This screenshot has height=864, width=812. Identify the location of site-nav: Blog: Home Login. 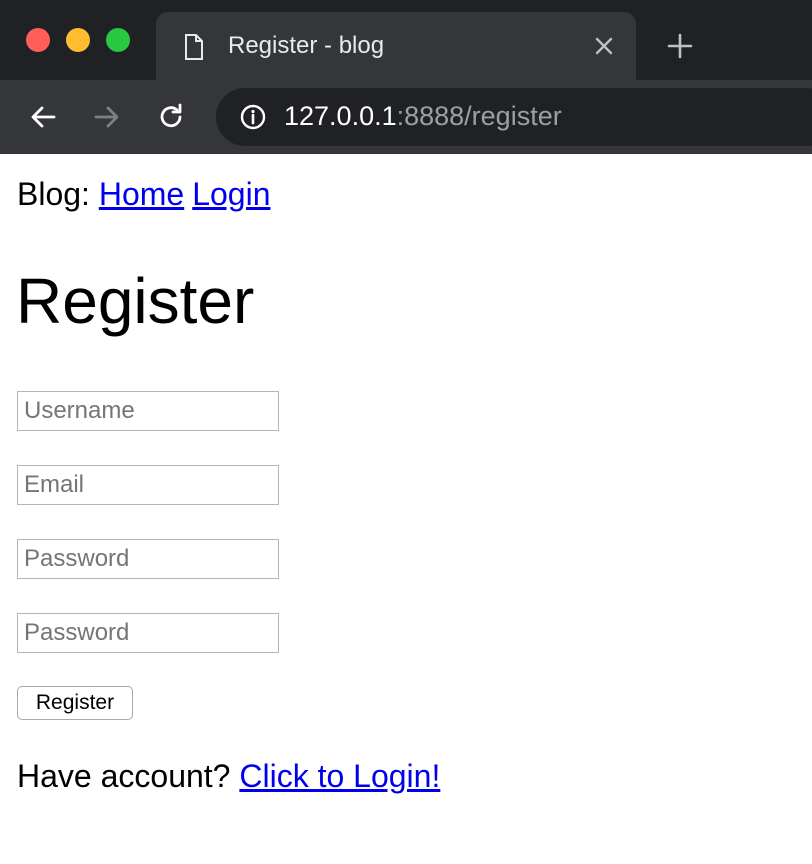
(143, 194).